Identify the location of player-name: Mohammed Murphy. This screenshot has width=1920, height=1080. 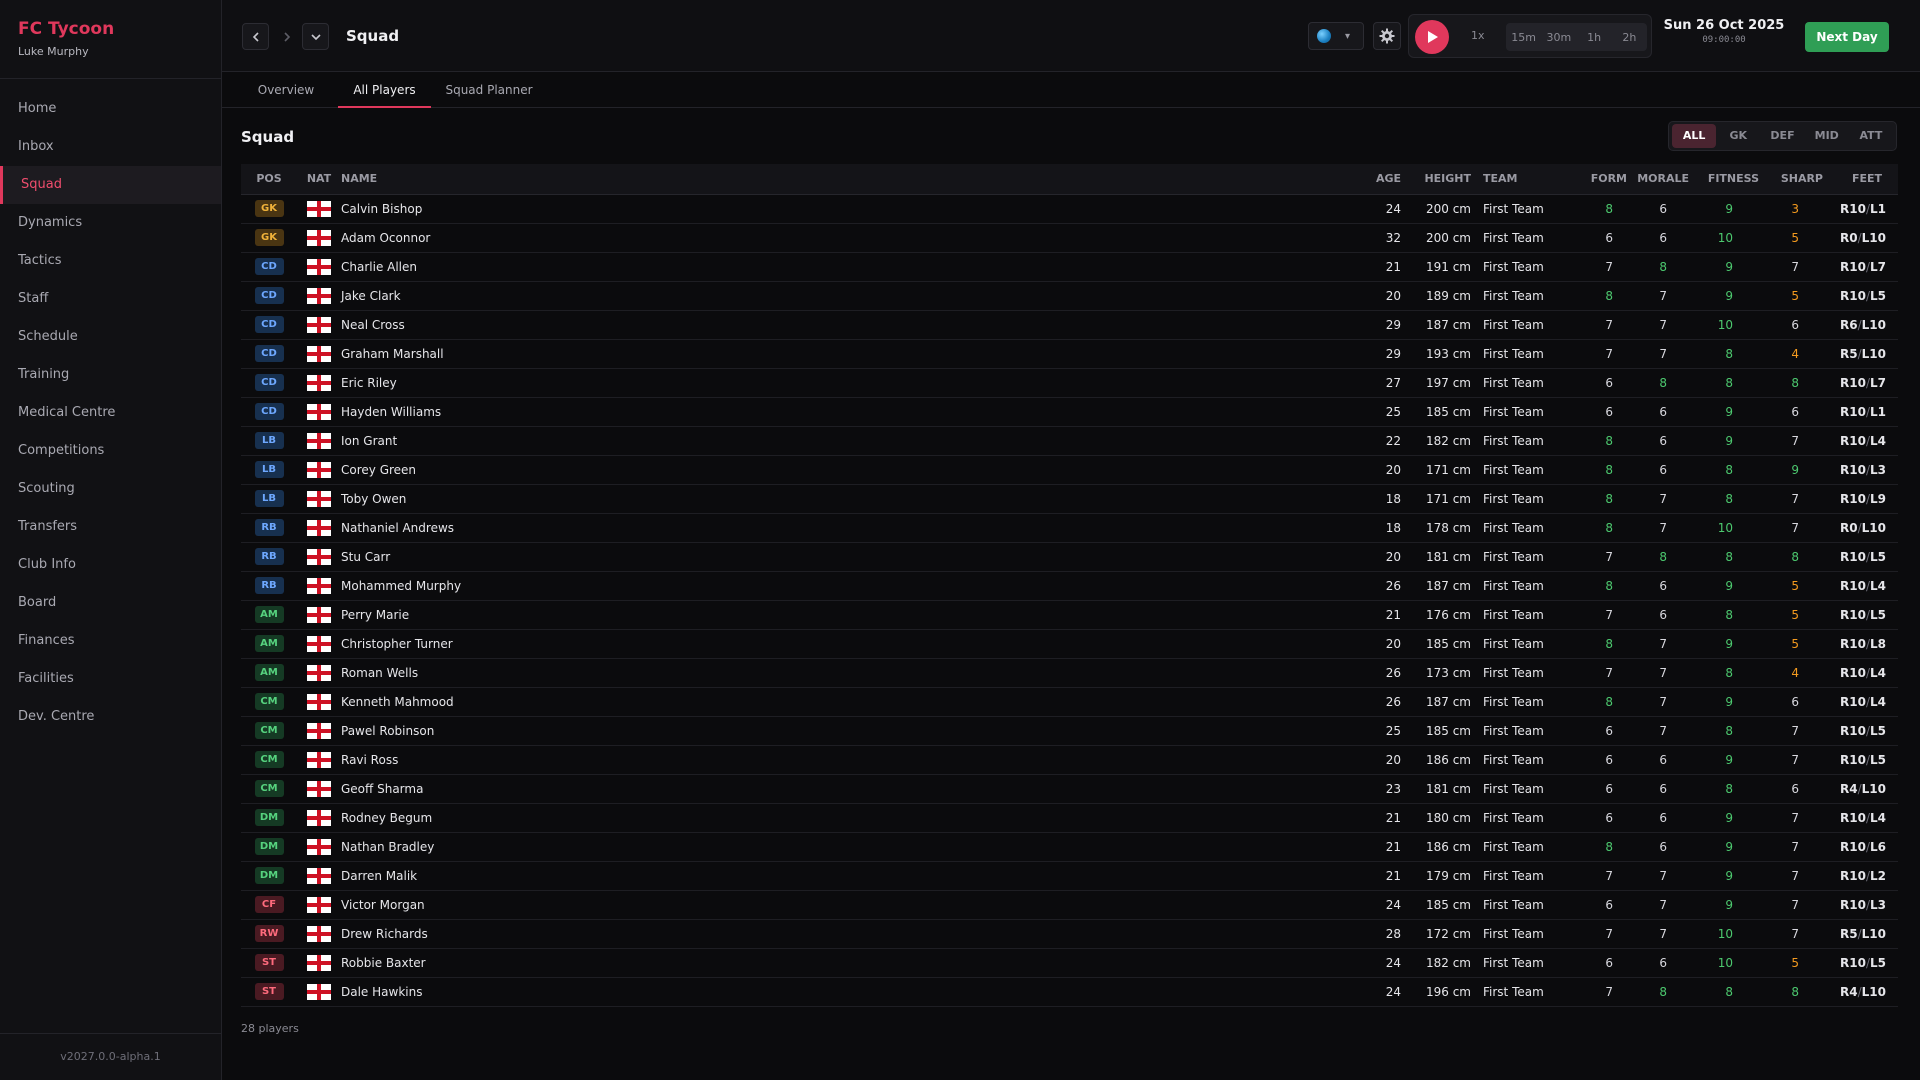
(847, 586).